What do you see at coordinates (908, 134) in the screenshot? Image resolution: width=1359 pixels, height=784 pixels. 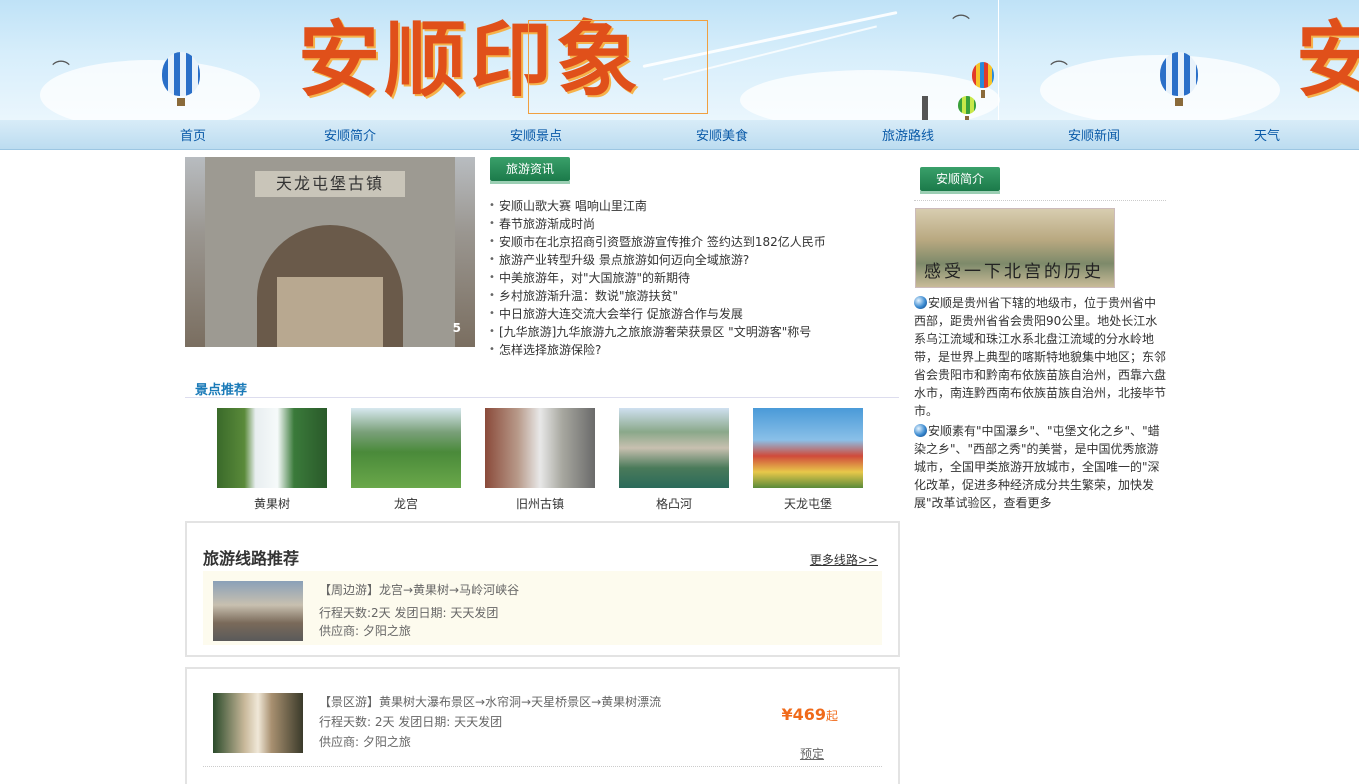 I see `nav-routes: 旅游路线` at bounding box center [908, 134].